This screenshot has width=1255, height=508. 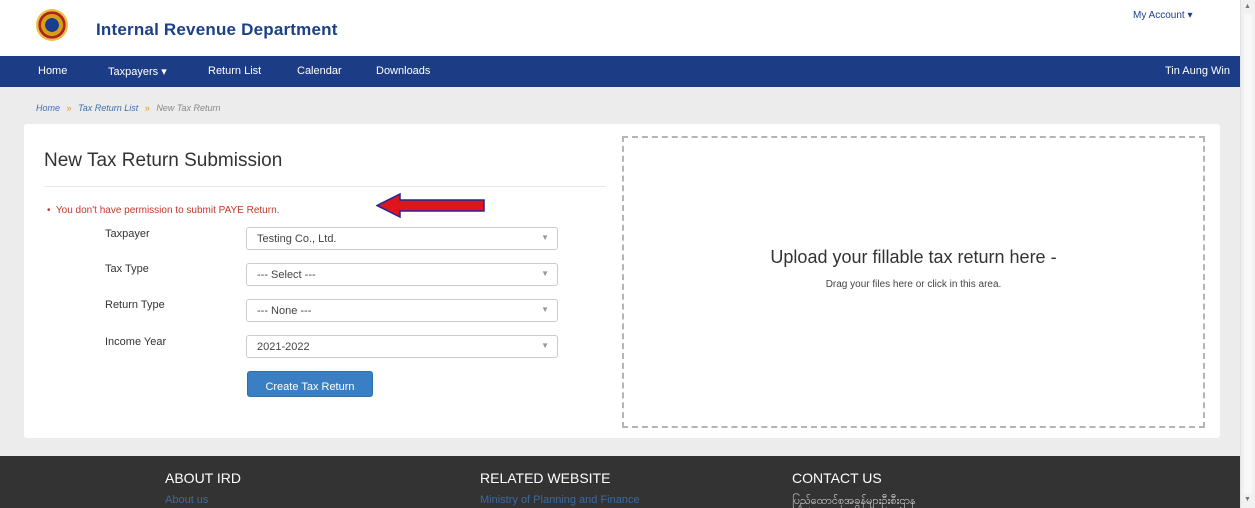 I want to click on footer-about-heading: ABOUT IRD, so click(x=203, y=478).